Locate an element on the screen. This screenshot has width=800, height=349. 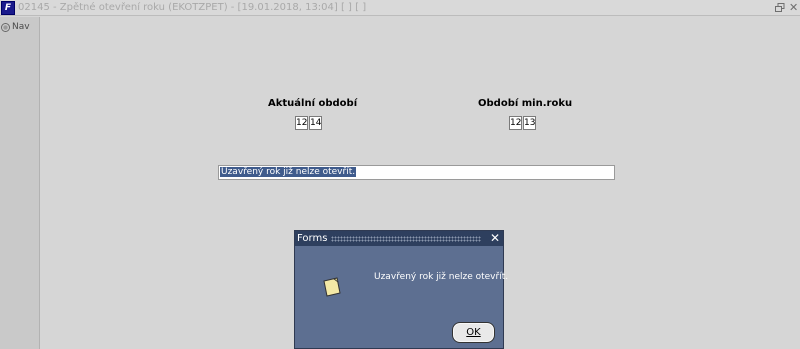
message-field: Uzavřený rok již nelze otevřít. is located at coordinates (416, 172).